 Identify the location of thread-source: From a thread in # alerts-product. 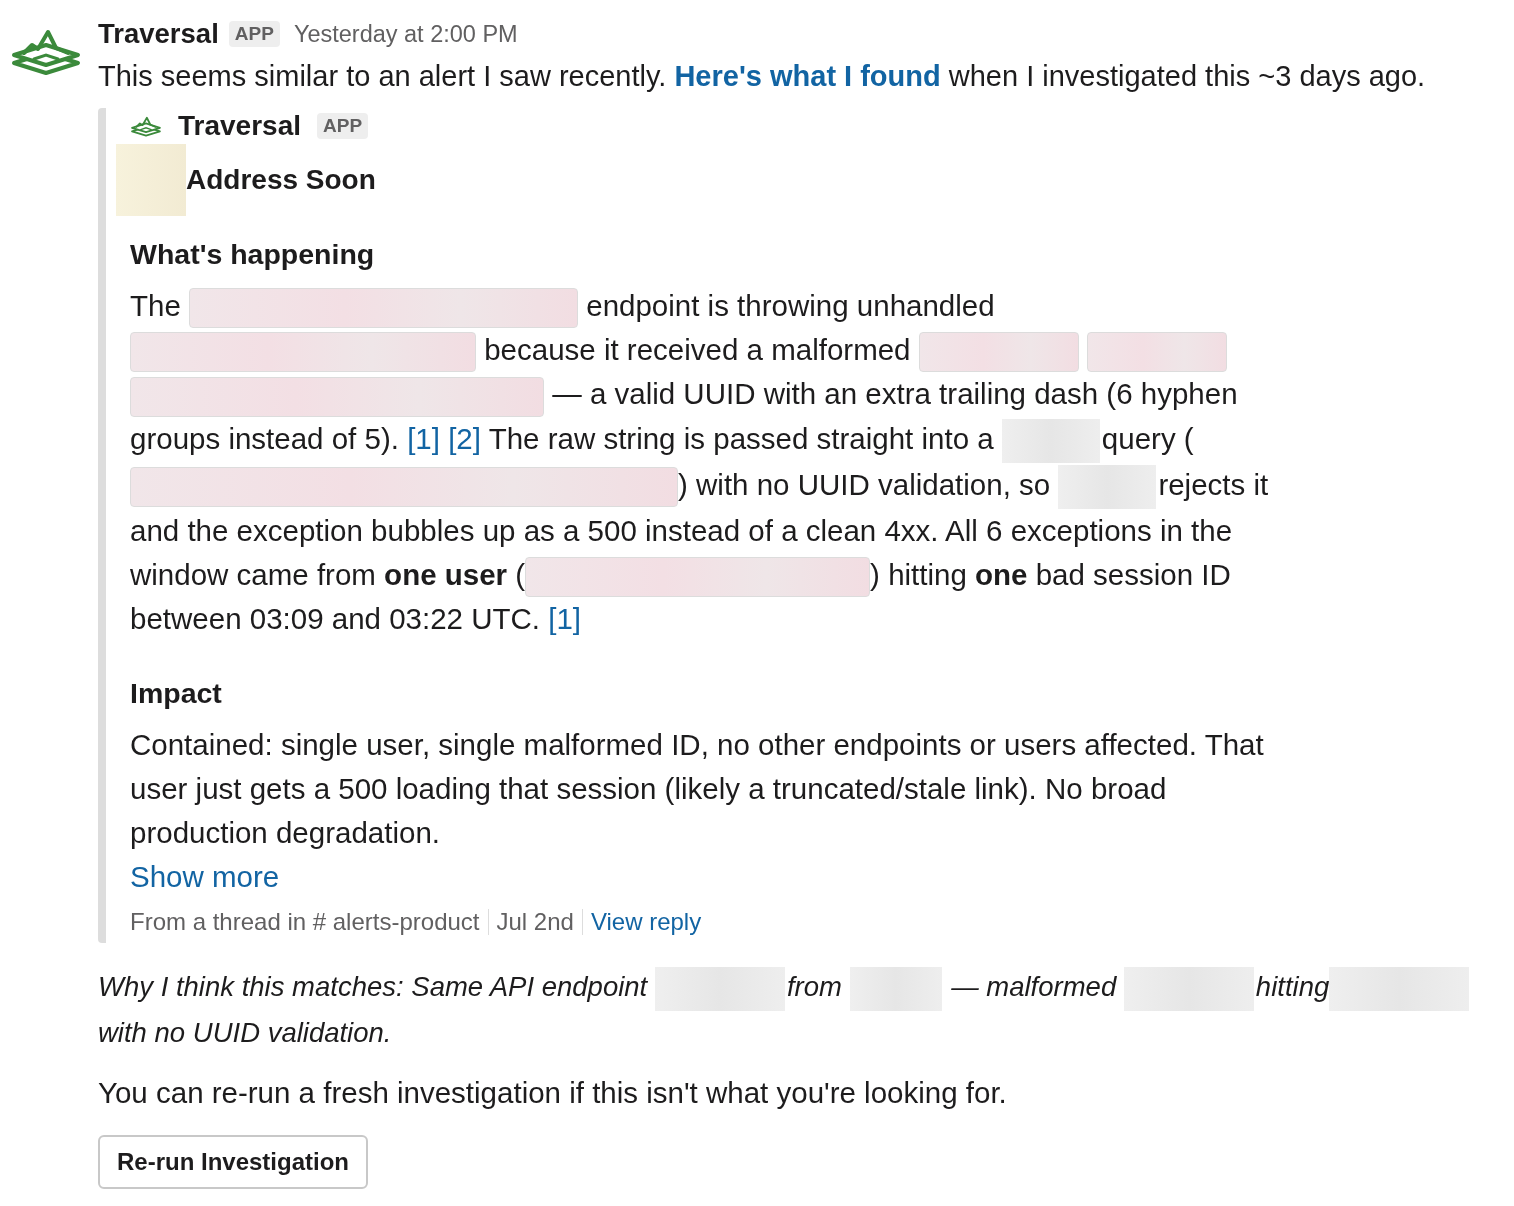
(305, 922).